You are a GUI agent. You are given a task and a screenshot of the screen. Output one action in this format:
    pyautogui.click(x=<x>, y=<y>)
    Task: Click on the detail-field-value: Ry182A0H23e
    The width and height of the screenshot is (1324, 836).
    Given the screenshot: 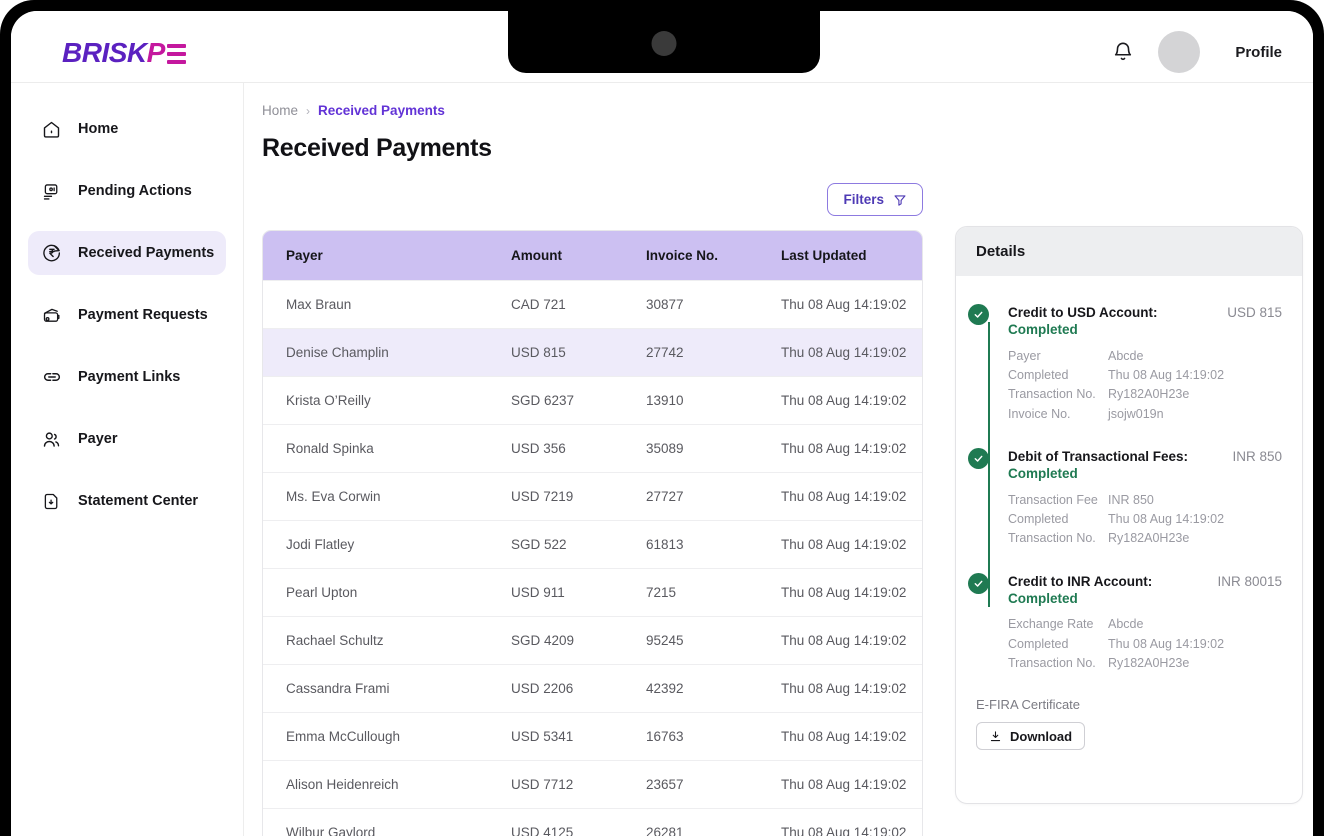 What is the action you would take?
    pyautogui.click(x=1149, y=662)
    